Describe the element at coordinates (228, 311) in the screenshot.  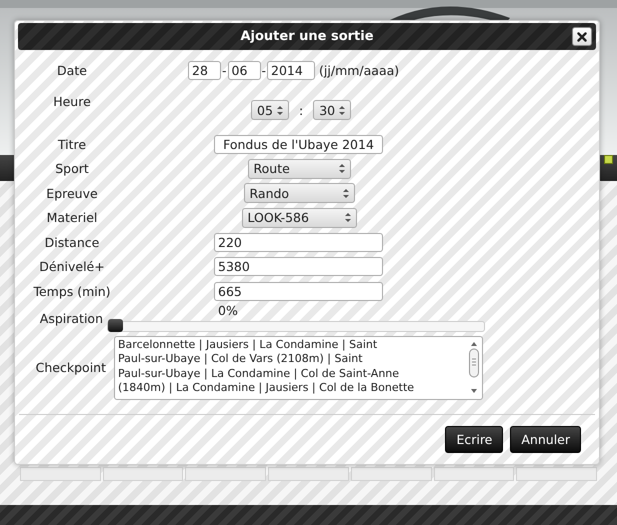
I see `slider-value: 0%` at that location.